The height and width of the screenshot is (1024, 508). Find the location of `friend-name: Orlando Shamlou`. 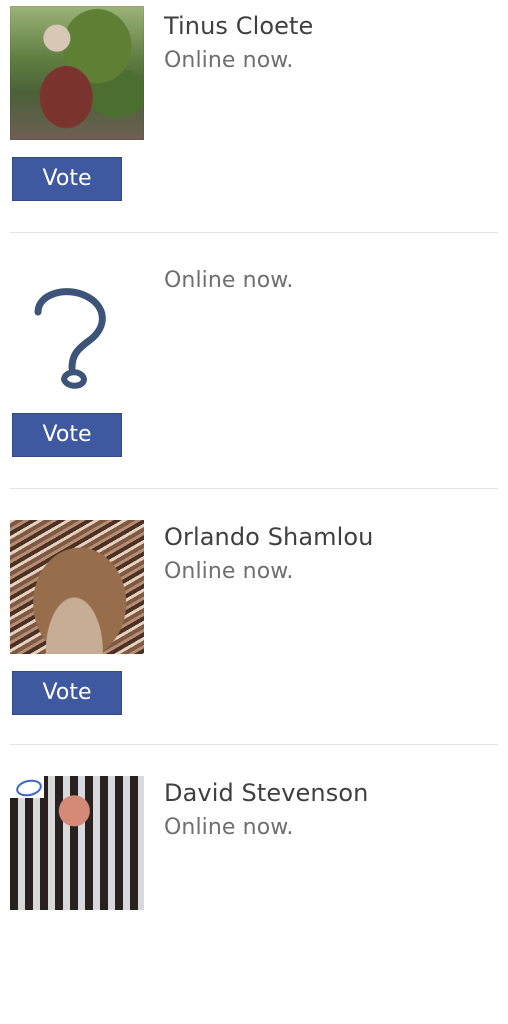

friend-name: Orlando Shamlou is located at coordinates (268, 537).